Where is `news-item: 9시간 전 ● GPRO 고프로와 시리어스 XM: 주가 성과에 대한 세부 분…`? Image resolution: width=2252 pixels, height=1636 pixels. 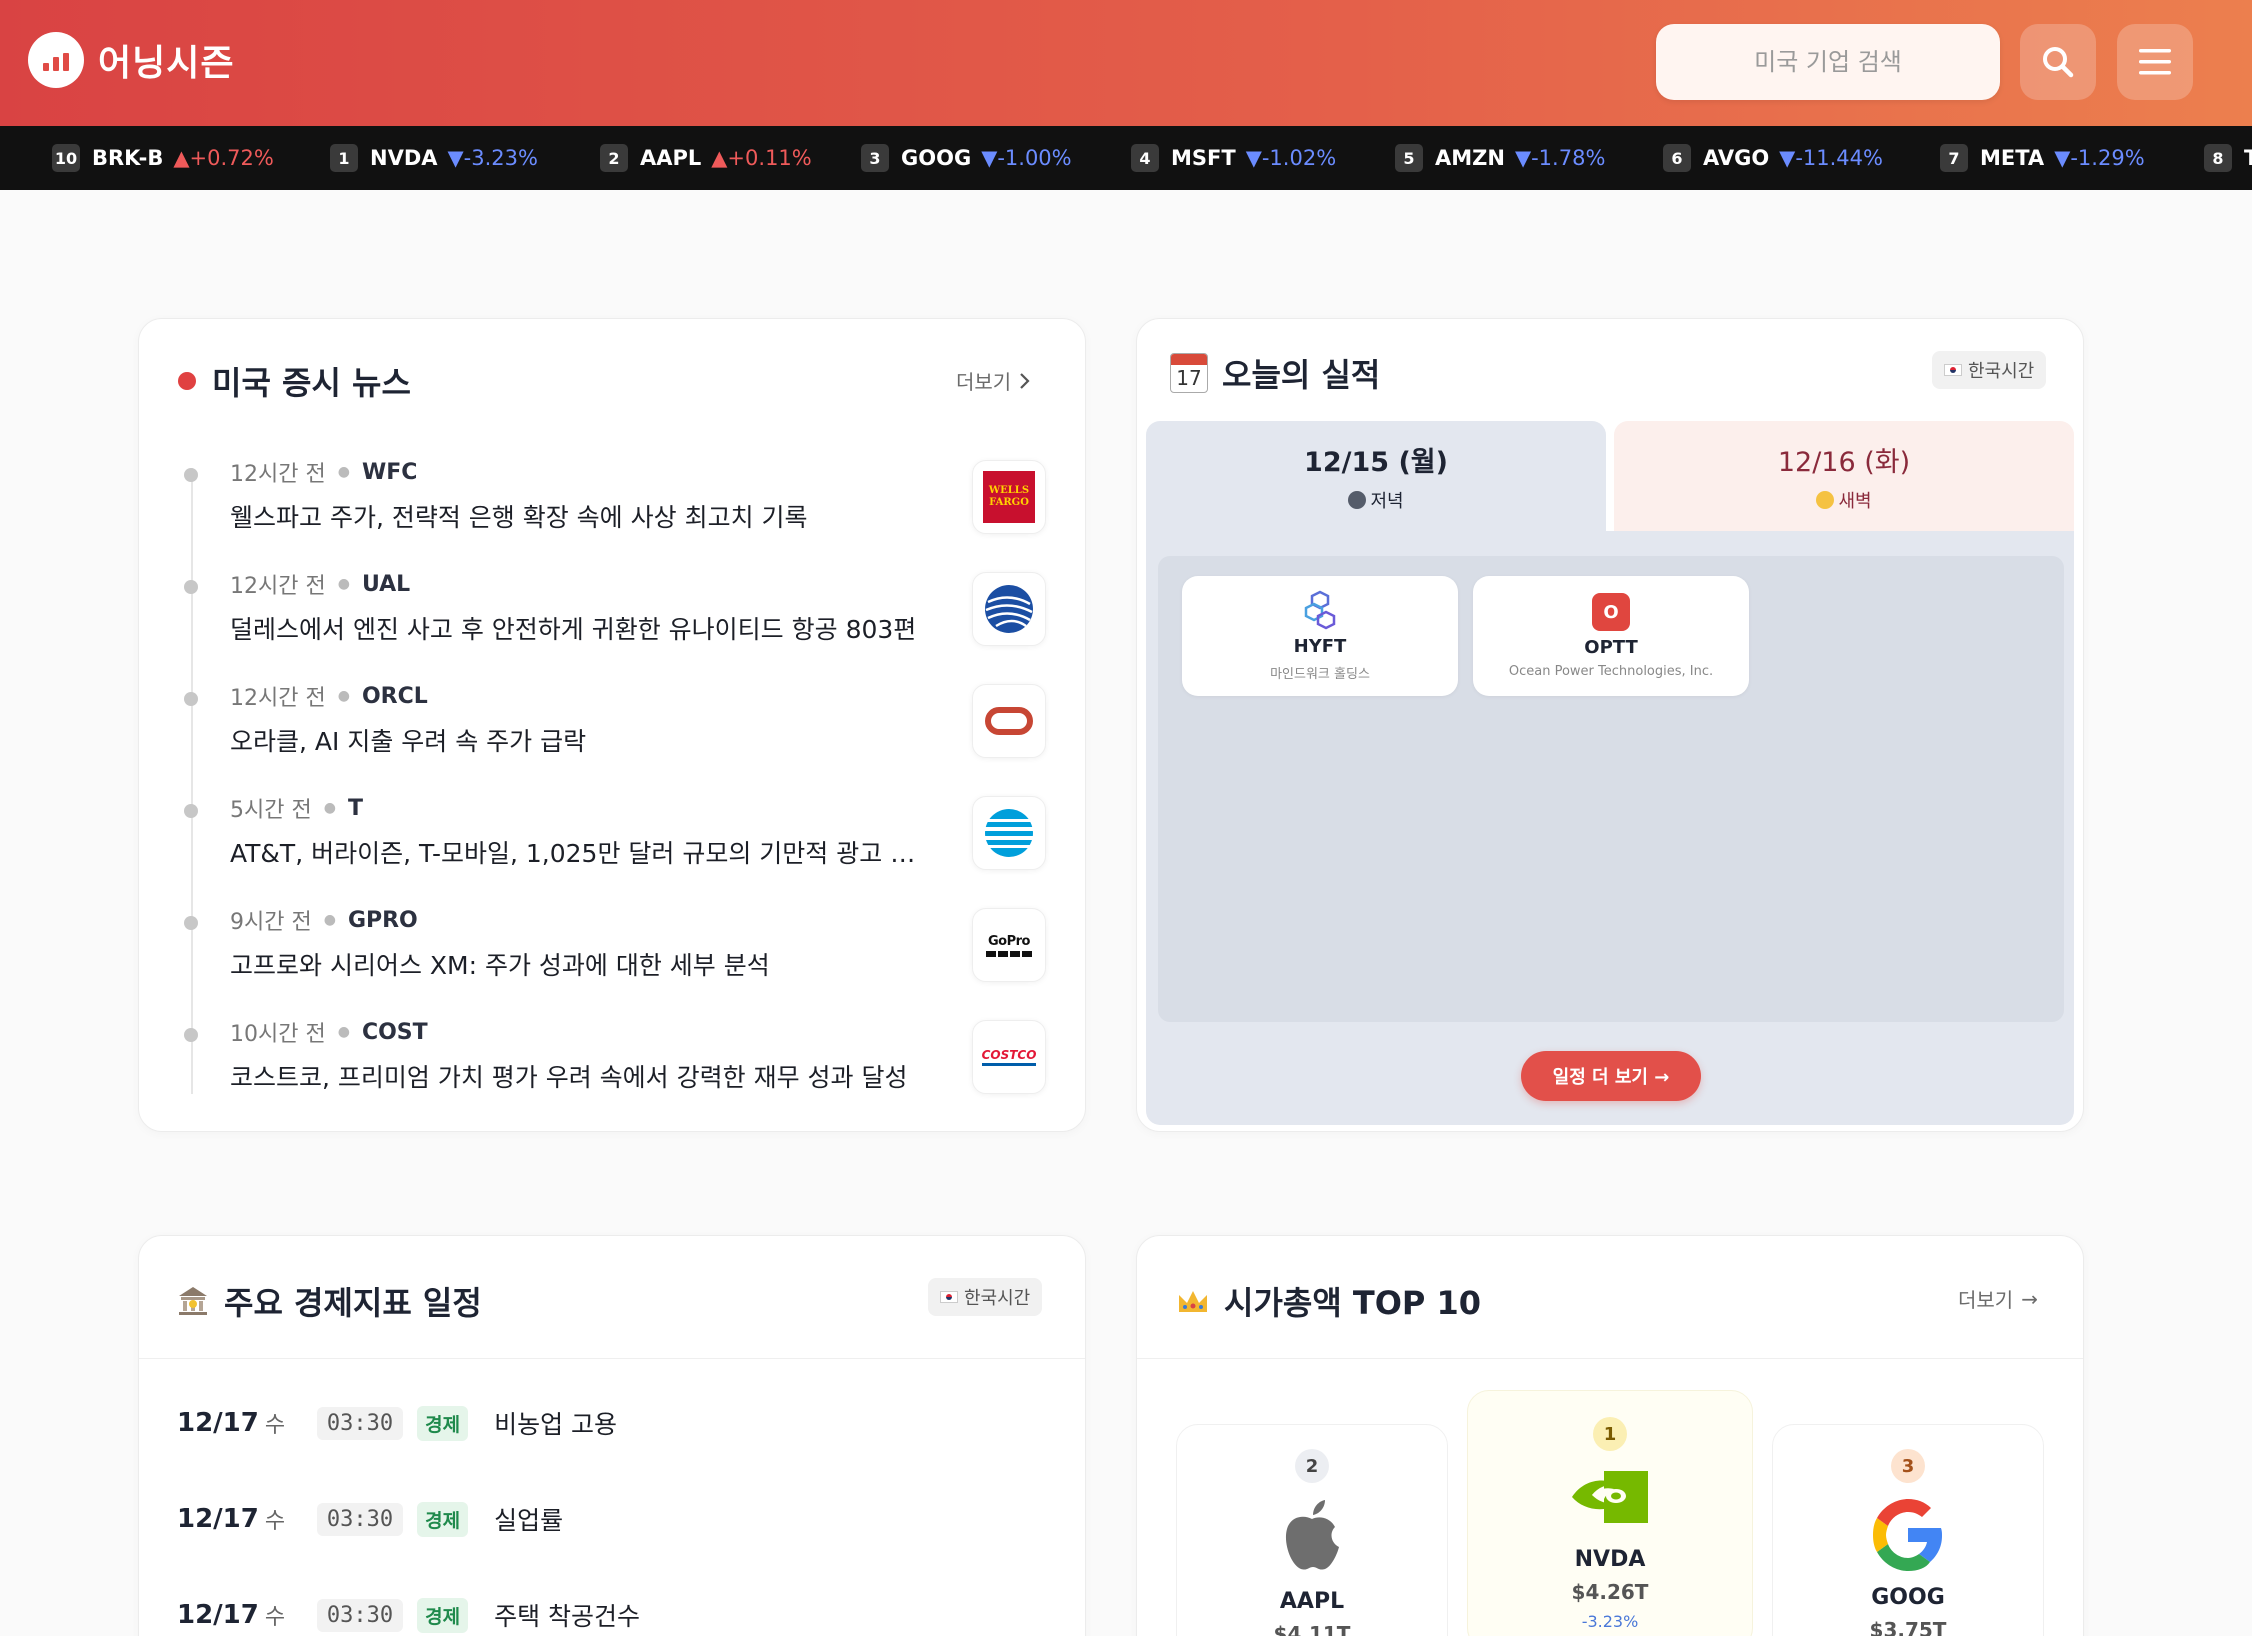 news-item: 9시간 전 ● GPRO 고프로와 시리어스 XM: 주가 성과에 대한 세부 분… is located at coordinates (617, 959).